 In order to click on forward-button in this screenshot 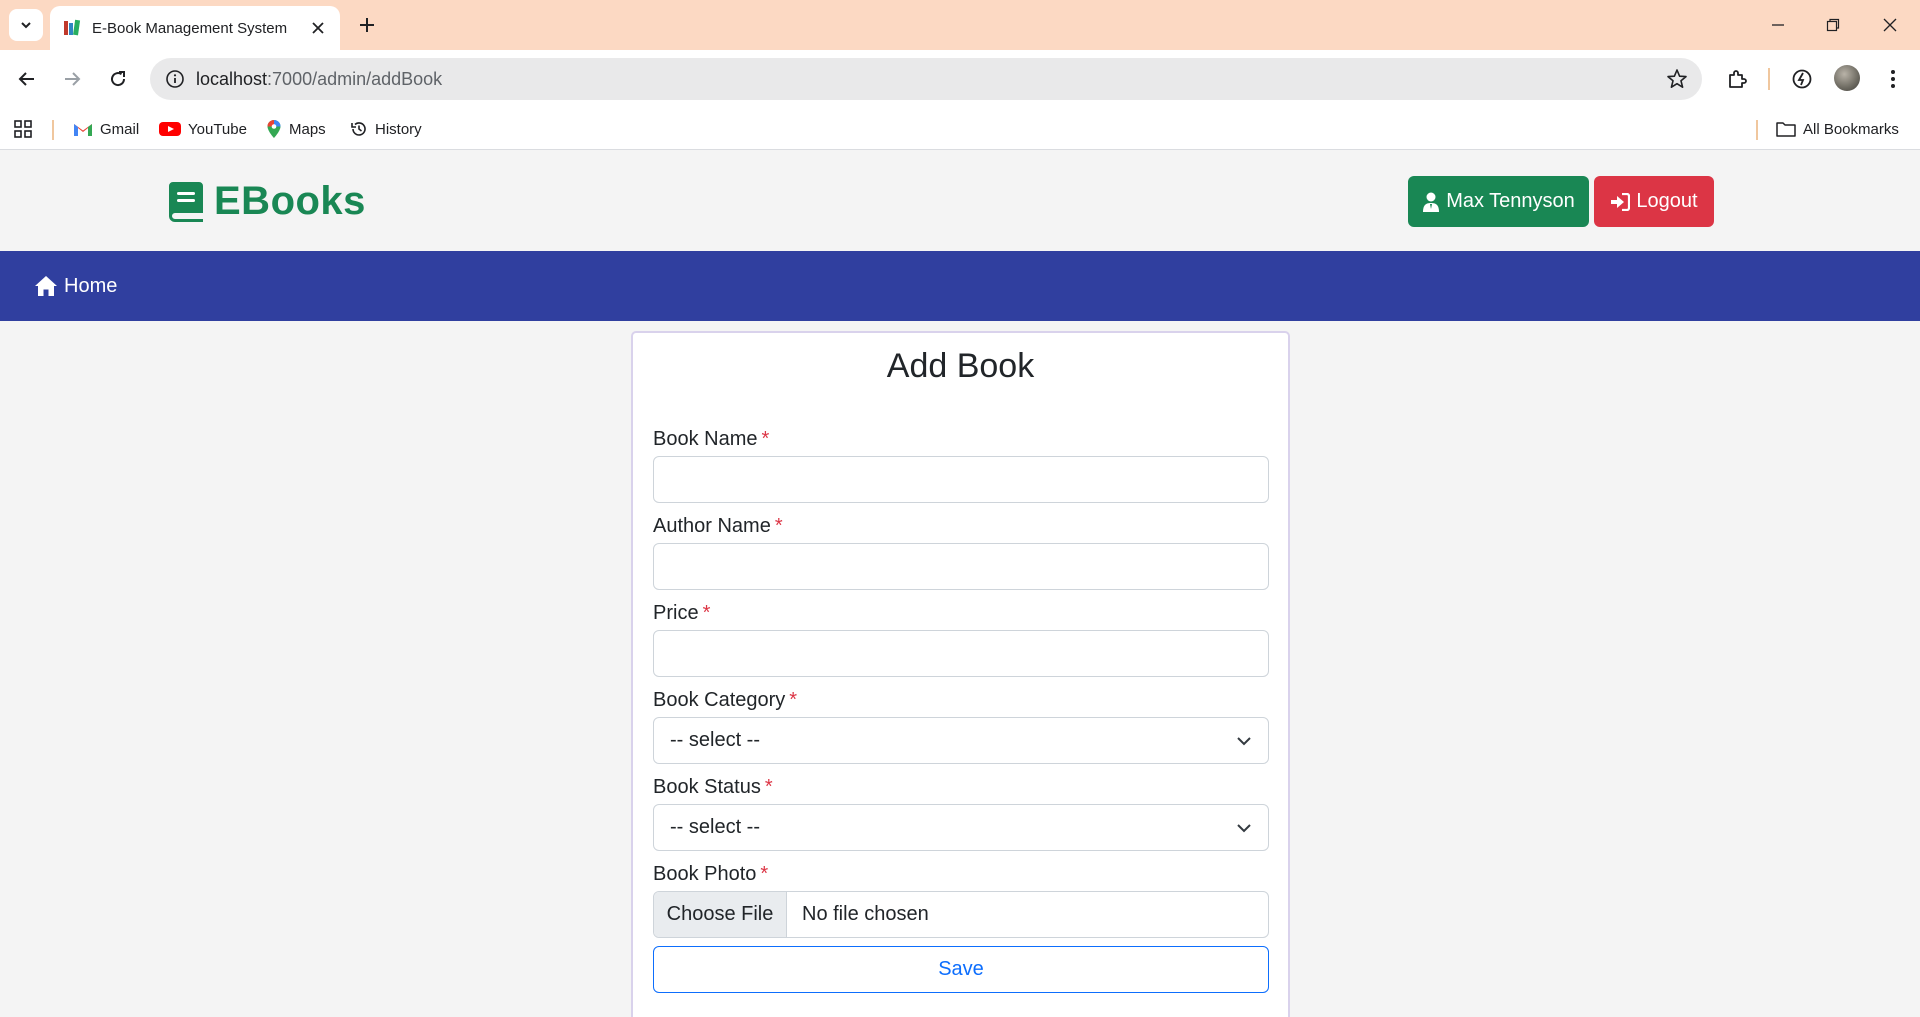, I will do `click(72, 79)`.